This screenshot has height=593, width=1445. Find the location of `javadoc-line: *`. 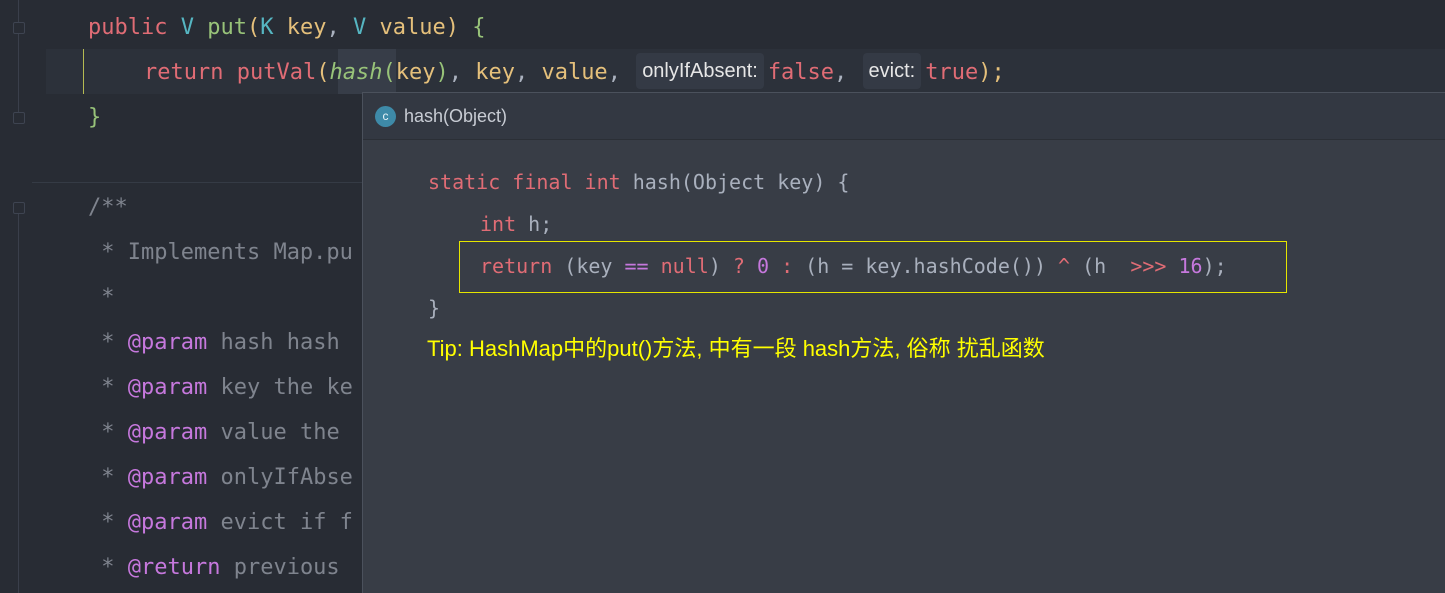

javadoc-line: * is located at coordinates (101, 297).